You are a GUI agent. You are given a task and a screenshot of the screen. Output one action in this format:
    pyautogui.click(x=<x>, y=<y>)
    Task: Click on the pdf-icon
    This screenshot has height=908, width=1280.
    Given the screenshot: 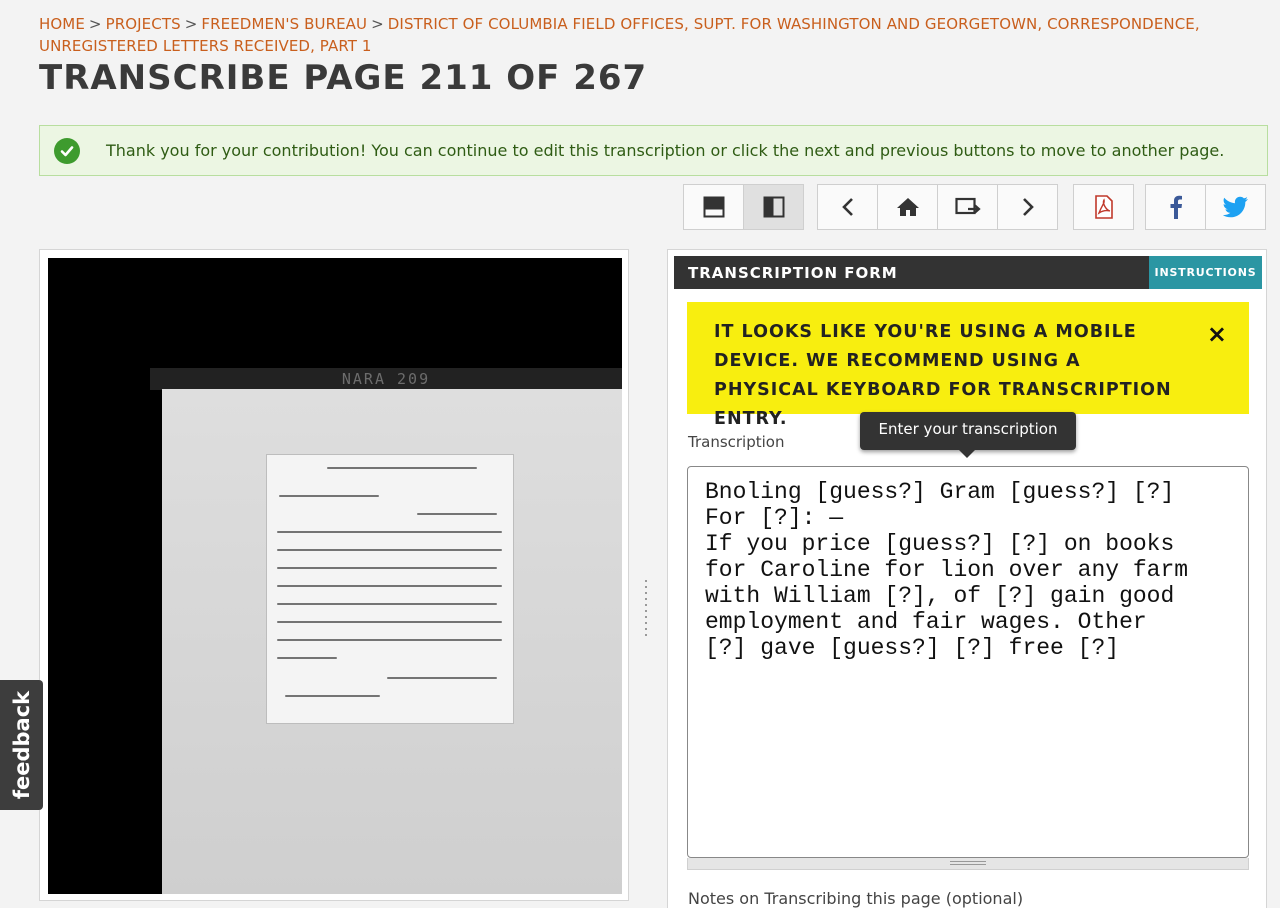 What is the action you would take?
    pyautogui.click(x=1103, y=207)
    